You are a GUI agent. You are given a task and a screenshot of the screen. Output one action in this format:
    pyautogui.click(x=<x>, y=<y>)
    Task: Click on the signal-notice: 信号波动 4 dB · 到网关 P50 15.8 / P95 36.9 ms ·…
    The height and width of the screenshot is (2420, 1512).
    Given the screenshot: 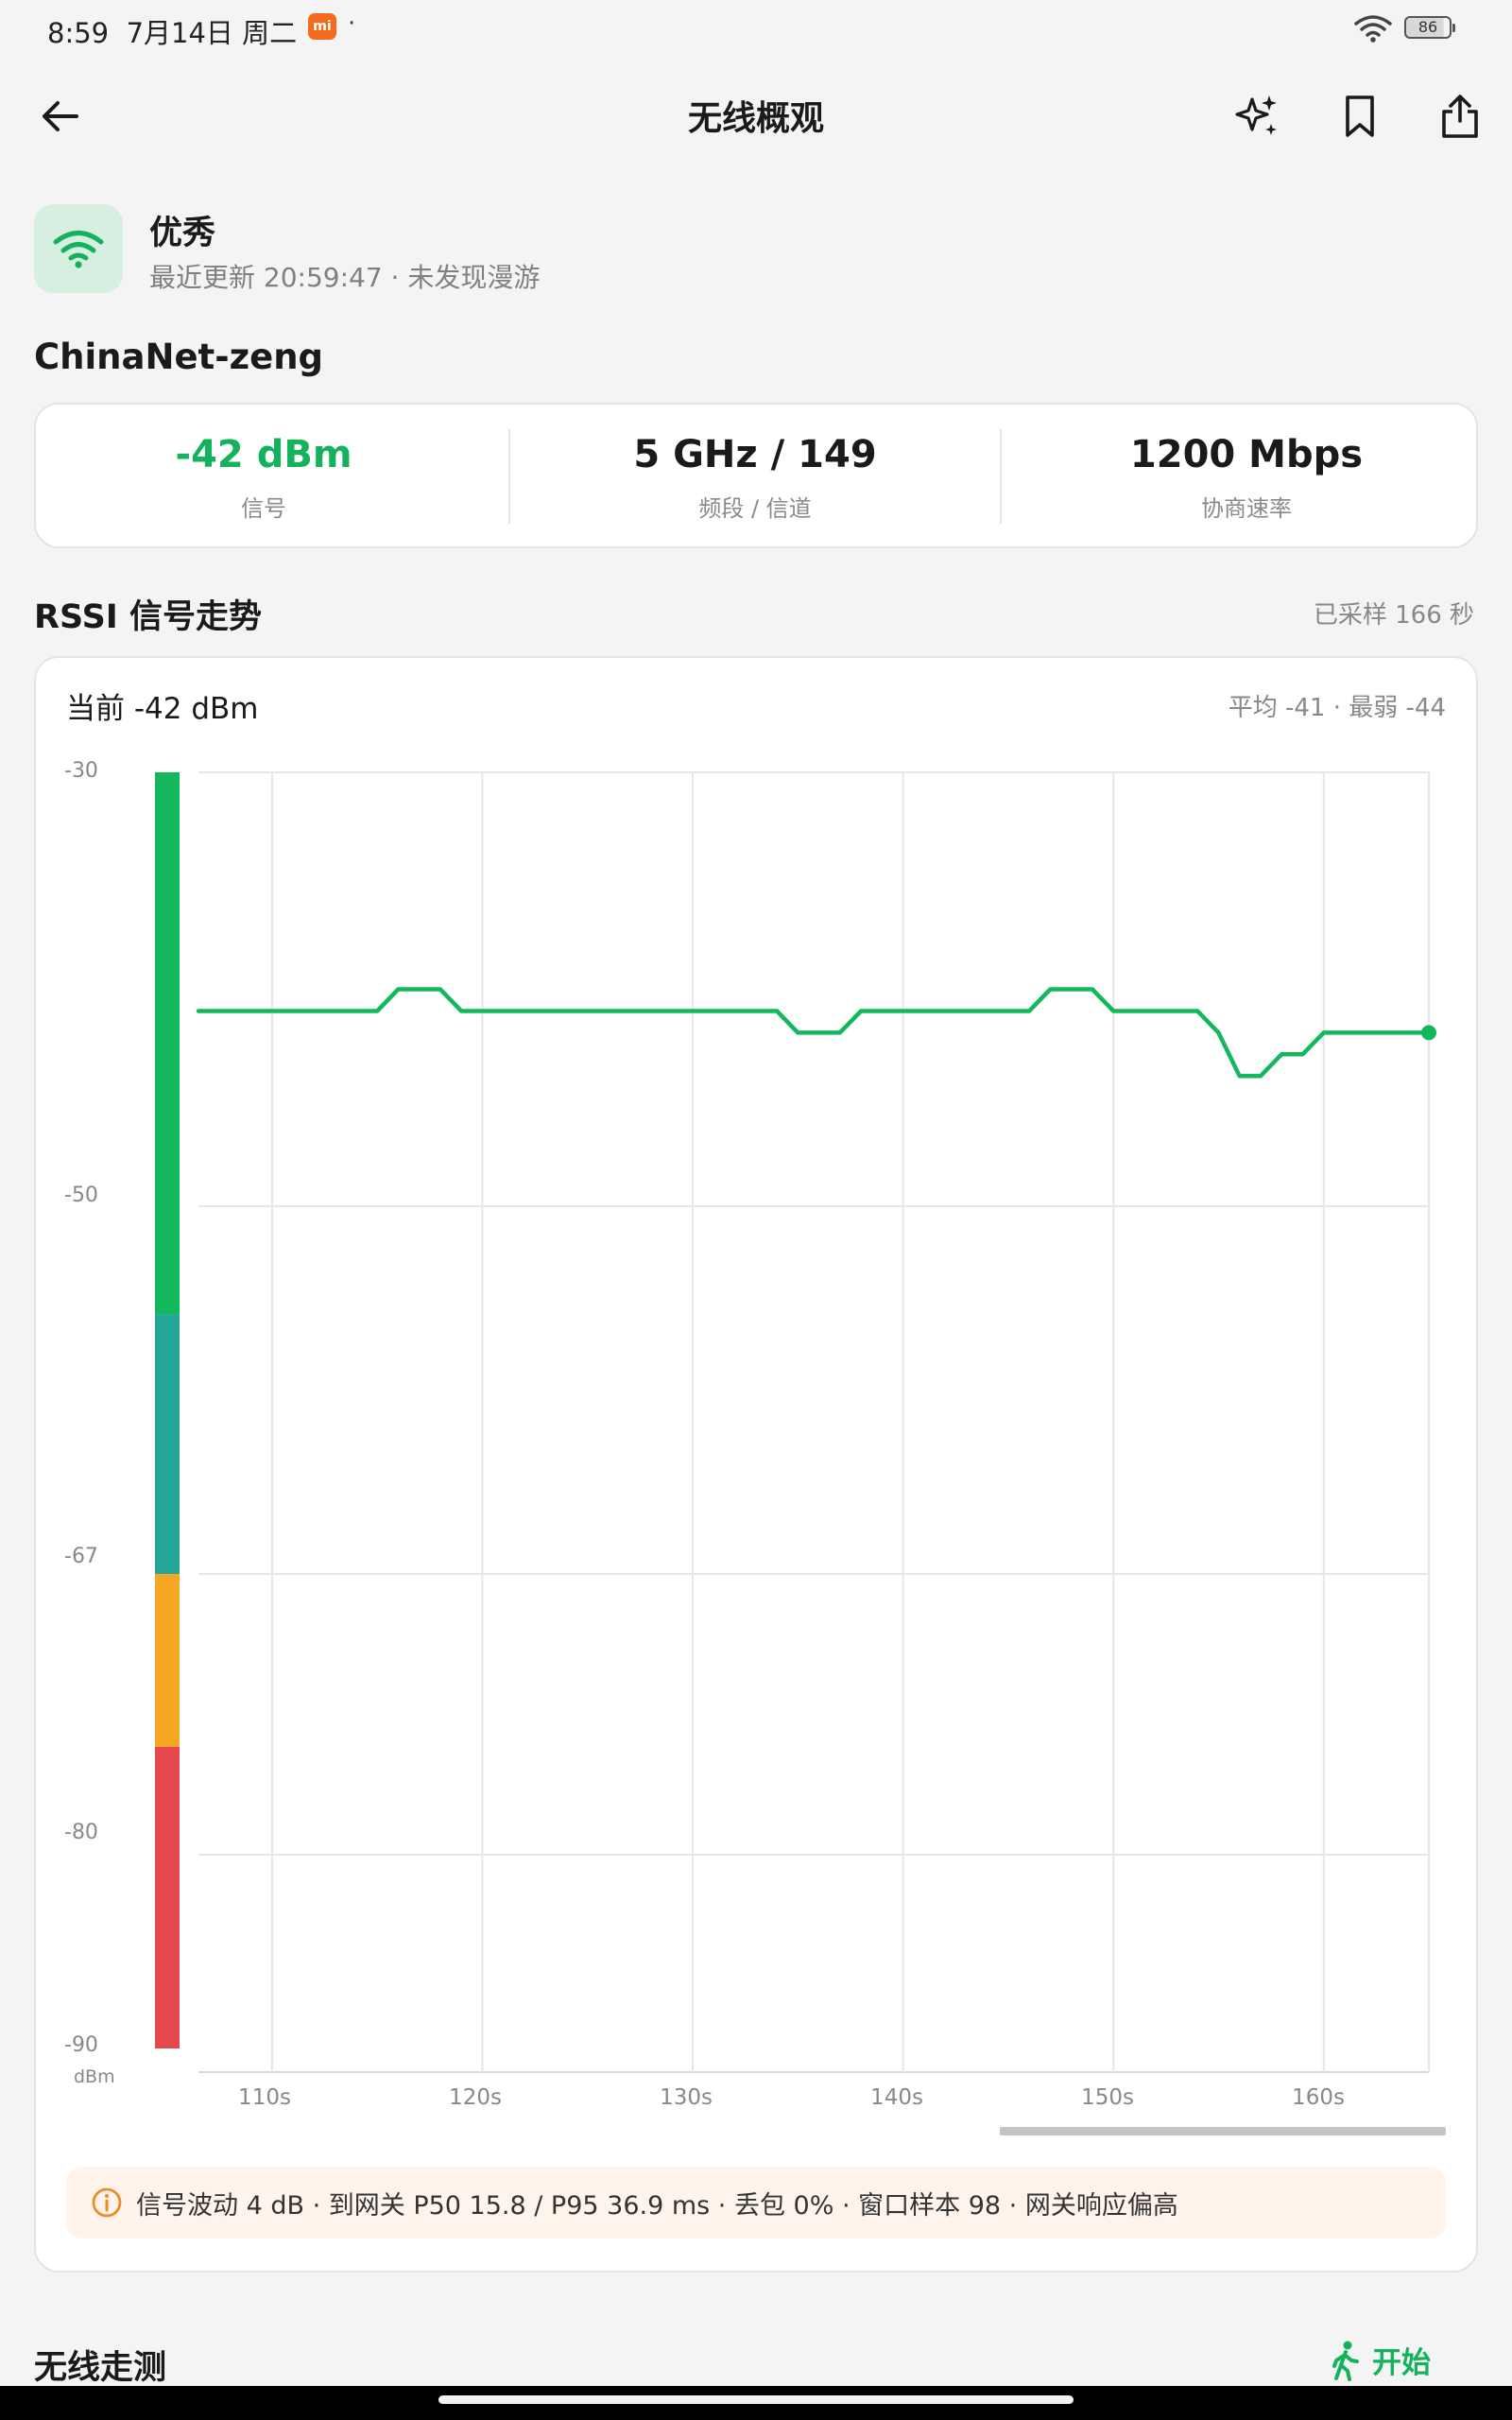 What is the action you would take?
    pyautogui.click(x=756, y=2202)
    